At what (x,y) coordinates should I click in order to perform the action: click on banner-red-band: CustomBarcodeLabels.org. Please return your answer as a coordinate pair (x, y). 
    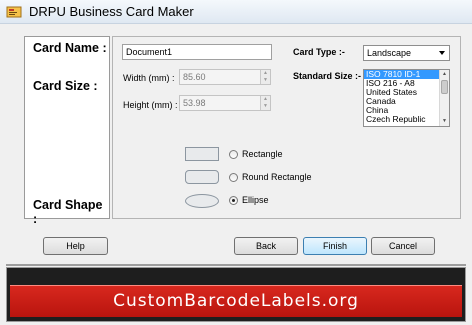
    Looking at the image, I should click on (236, 301).